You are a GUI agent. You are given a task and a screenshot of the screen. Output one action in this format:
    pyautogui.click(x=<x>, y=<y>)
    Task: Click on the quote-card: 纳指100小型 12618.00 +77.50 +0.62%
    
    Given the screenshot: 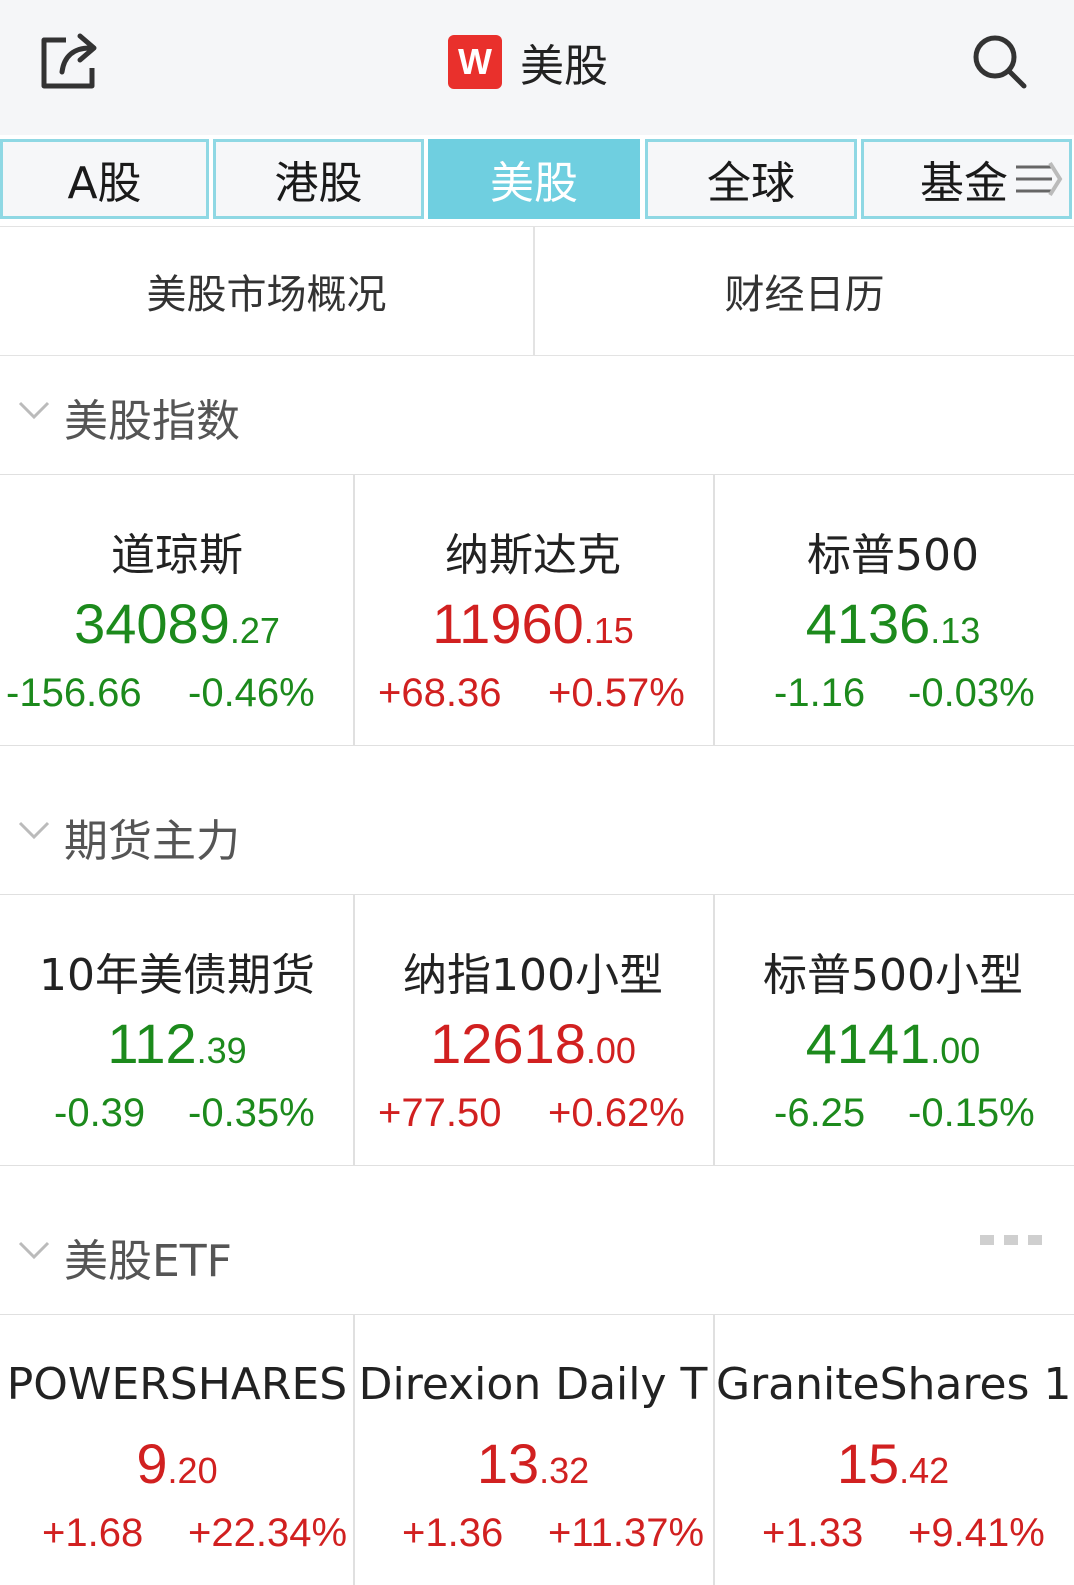 What is the action you would take?
    pyautogui.click(x=533, y=1030)
    